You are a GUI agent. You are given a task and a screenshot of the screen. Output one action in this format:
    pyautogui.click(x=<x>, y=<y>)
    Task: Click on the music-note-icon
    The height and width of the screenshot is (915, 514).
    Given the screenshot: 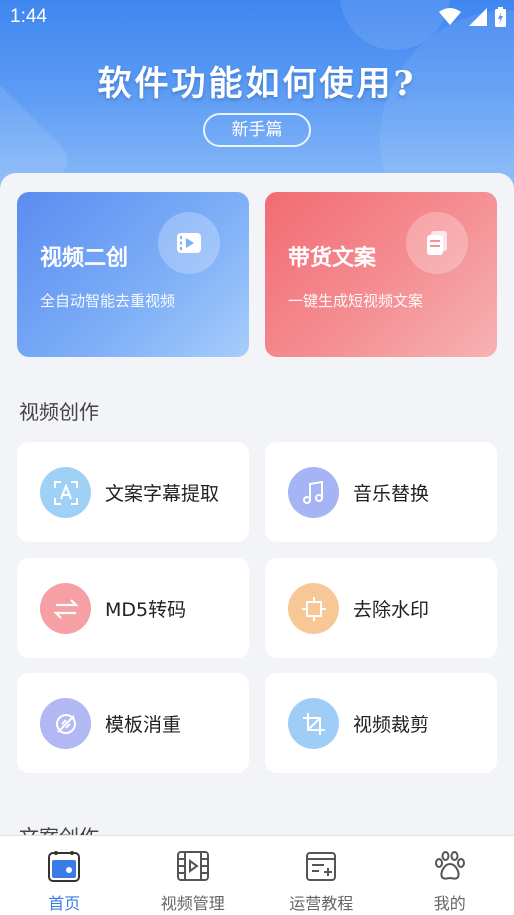 What is the action you would take?
    pyautogui.click(x=313, y=492)
    